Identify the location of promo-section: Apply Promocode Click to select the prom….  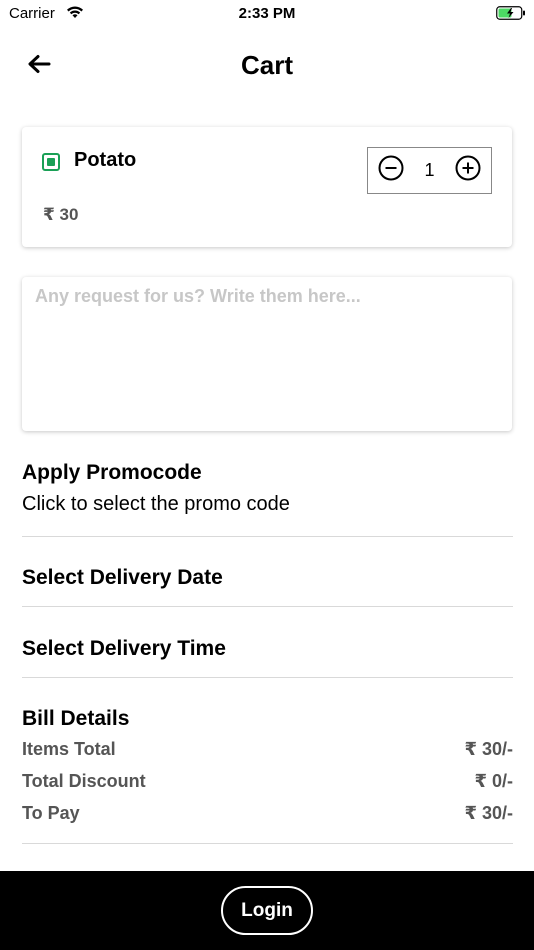
(267, 488).